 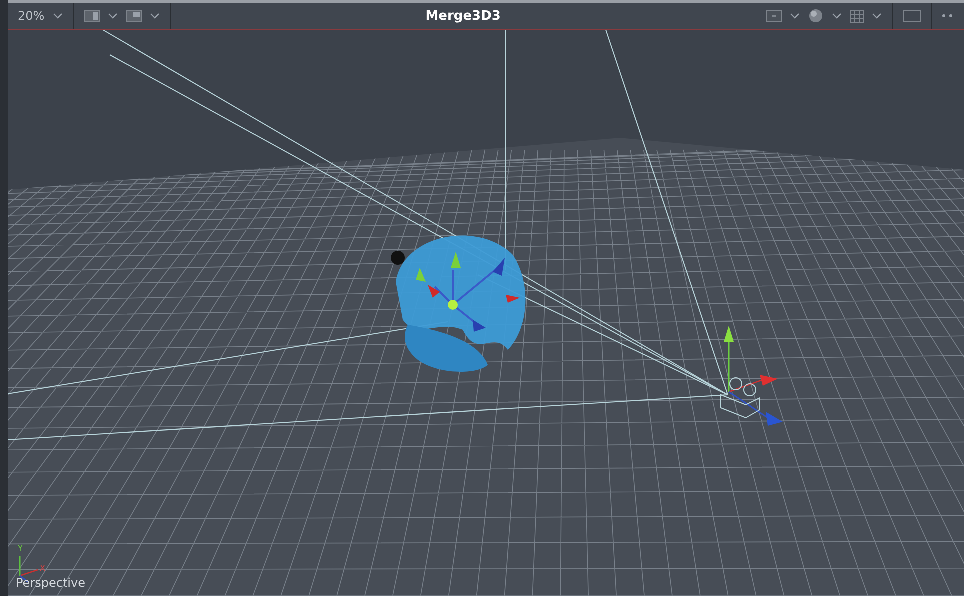 I want to click on overlay-view-icon, so click(x=134, y=16).